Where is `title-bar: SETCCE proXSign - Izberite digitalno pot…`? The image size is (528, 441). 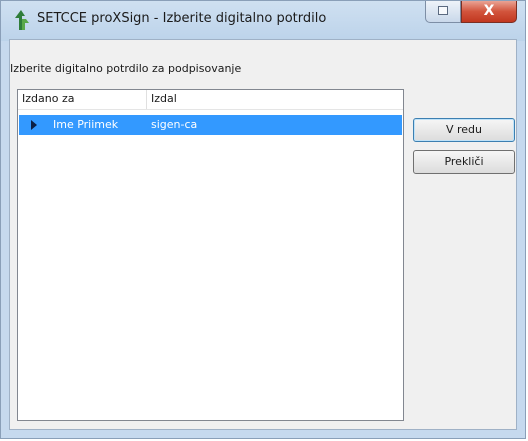
title-bar: SETCCE proXSign - Izberite digitalno pot… is located at coordinates (263, 20).